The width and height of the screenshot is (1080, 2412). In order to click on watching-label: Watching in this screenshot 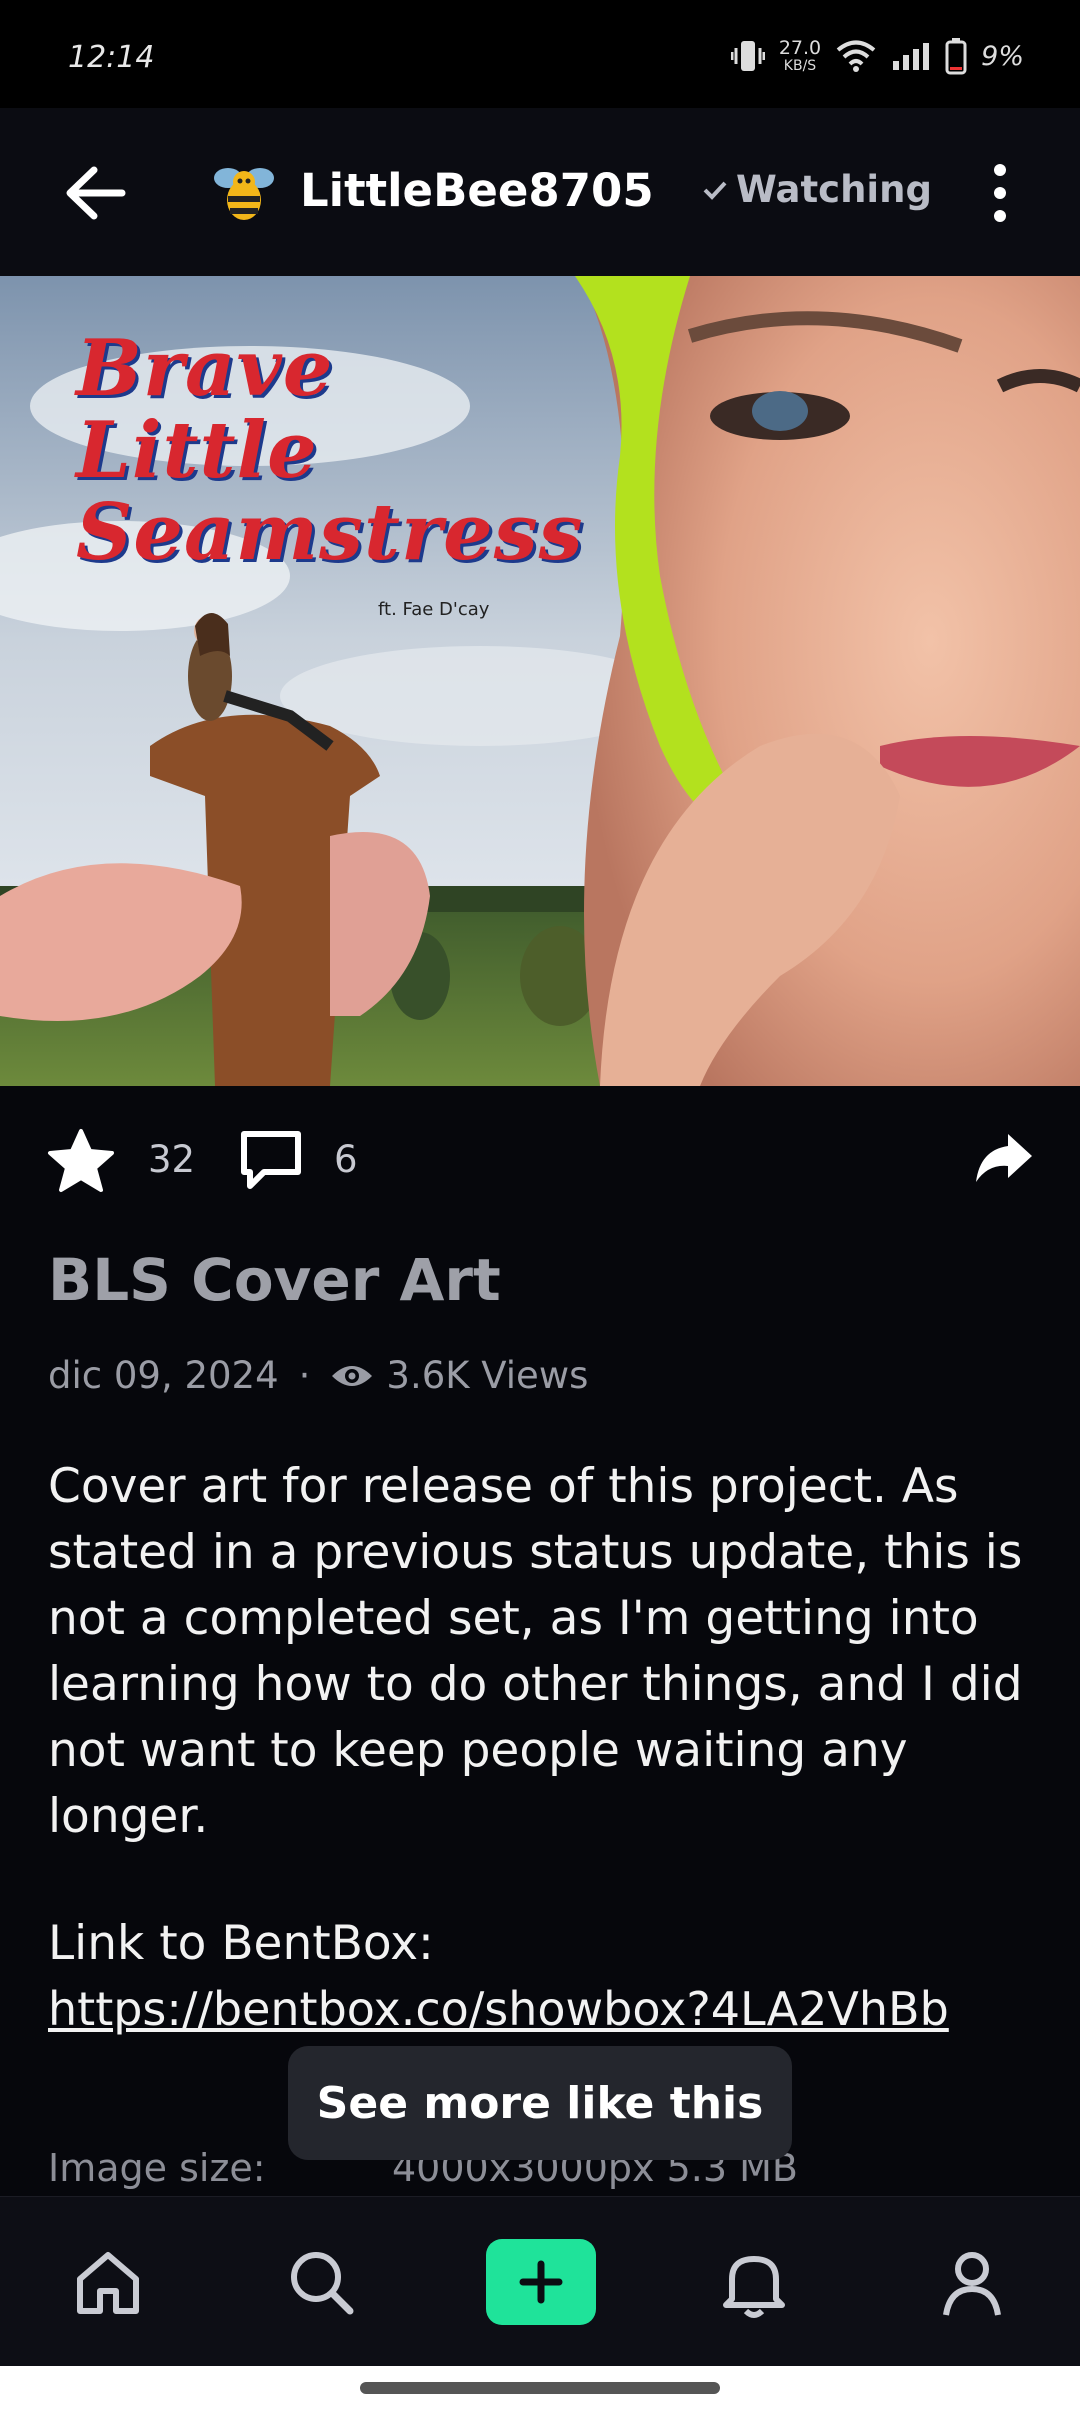, I will do `click(834, 189)`.